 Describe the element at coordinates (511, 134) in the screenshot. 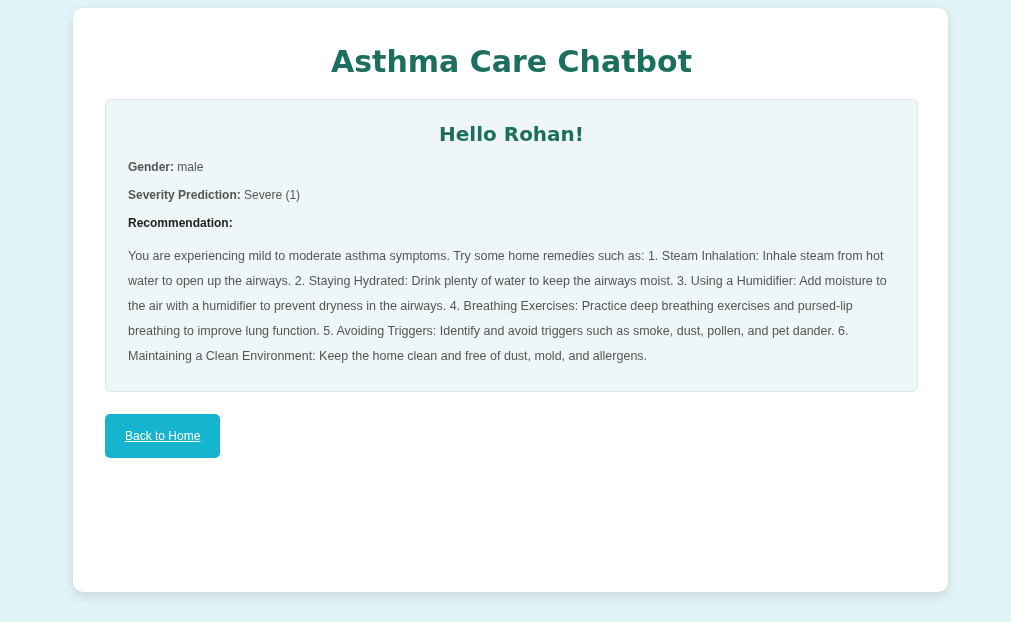

I see `greeting-heading: Hello Rohan!` at that location.